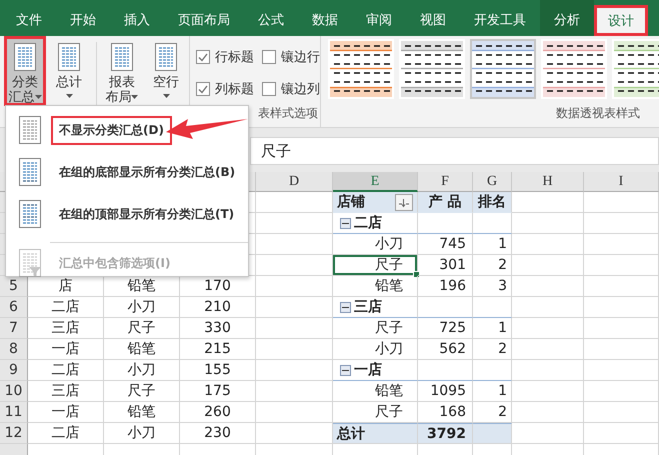  Describe the element at coordinates (234, 89) in the screenshot. I see `checkbox-label: 列标题` at that location.